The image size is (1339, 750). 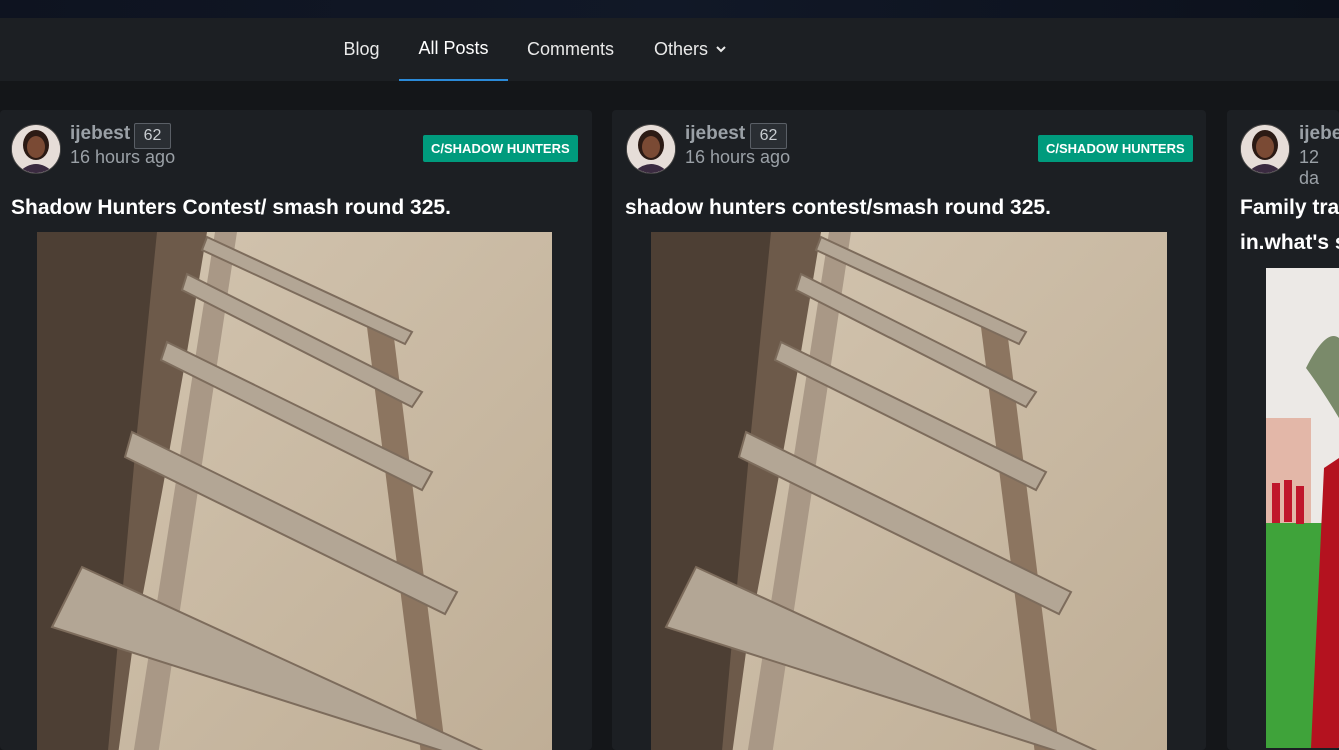 I want to click on chevron-down-icon, so click(x=721, y=49).